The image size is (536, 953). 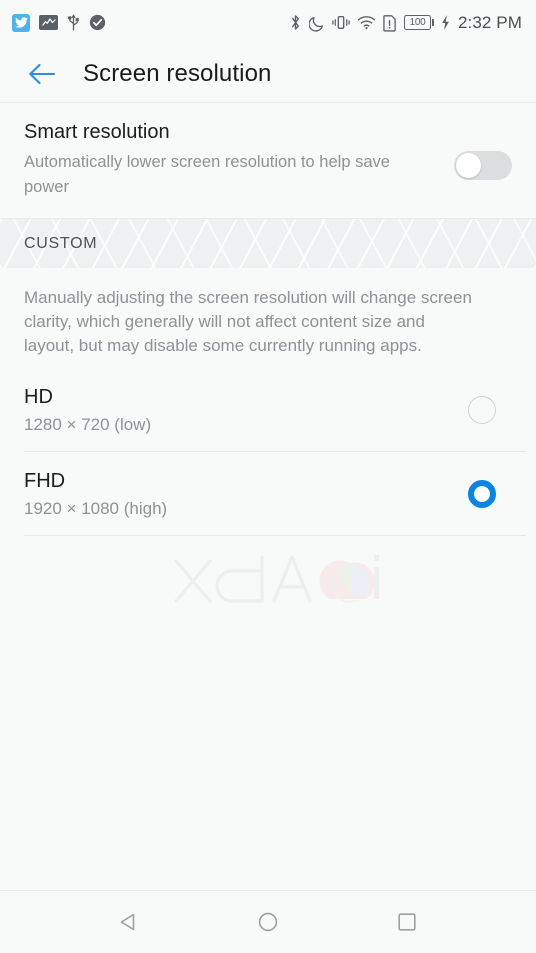 I want to click on charging-bolt-icon, so click(x=445, y=22).